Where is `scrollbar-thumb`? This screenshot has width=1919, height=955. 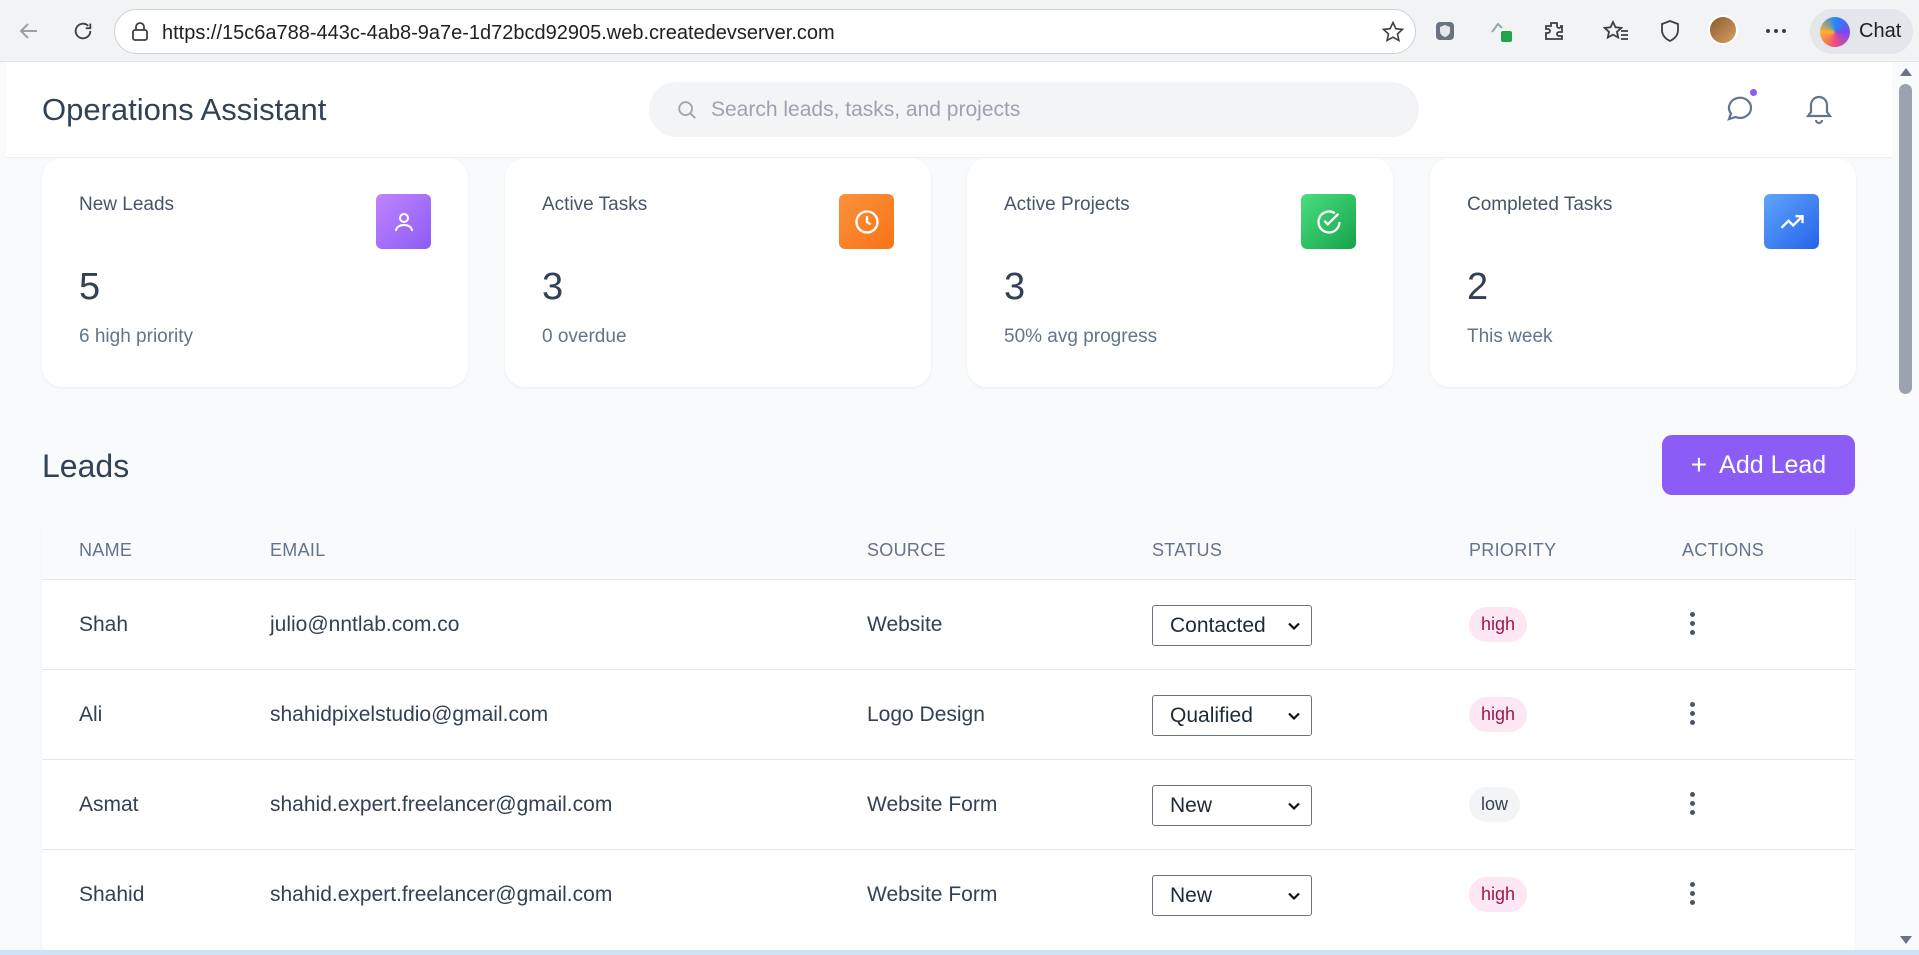 scrollbar-thumb is located at coordinates (1905, 239).